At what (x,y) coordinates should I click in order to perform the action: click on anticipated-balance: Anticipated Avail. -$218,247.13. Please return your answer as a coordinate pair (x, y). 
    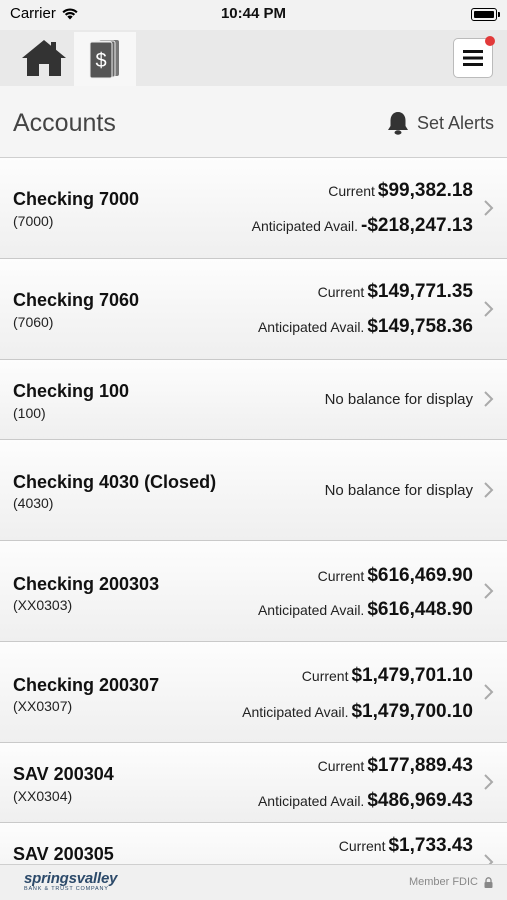
    Looking at the image, I should click on (362, 226).